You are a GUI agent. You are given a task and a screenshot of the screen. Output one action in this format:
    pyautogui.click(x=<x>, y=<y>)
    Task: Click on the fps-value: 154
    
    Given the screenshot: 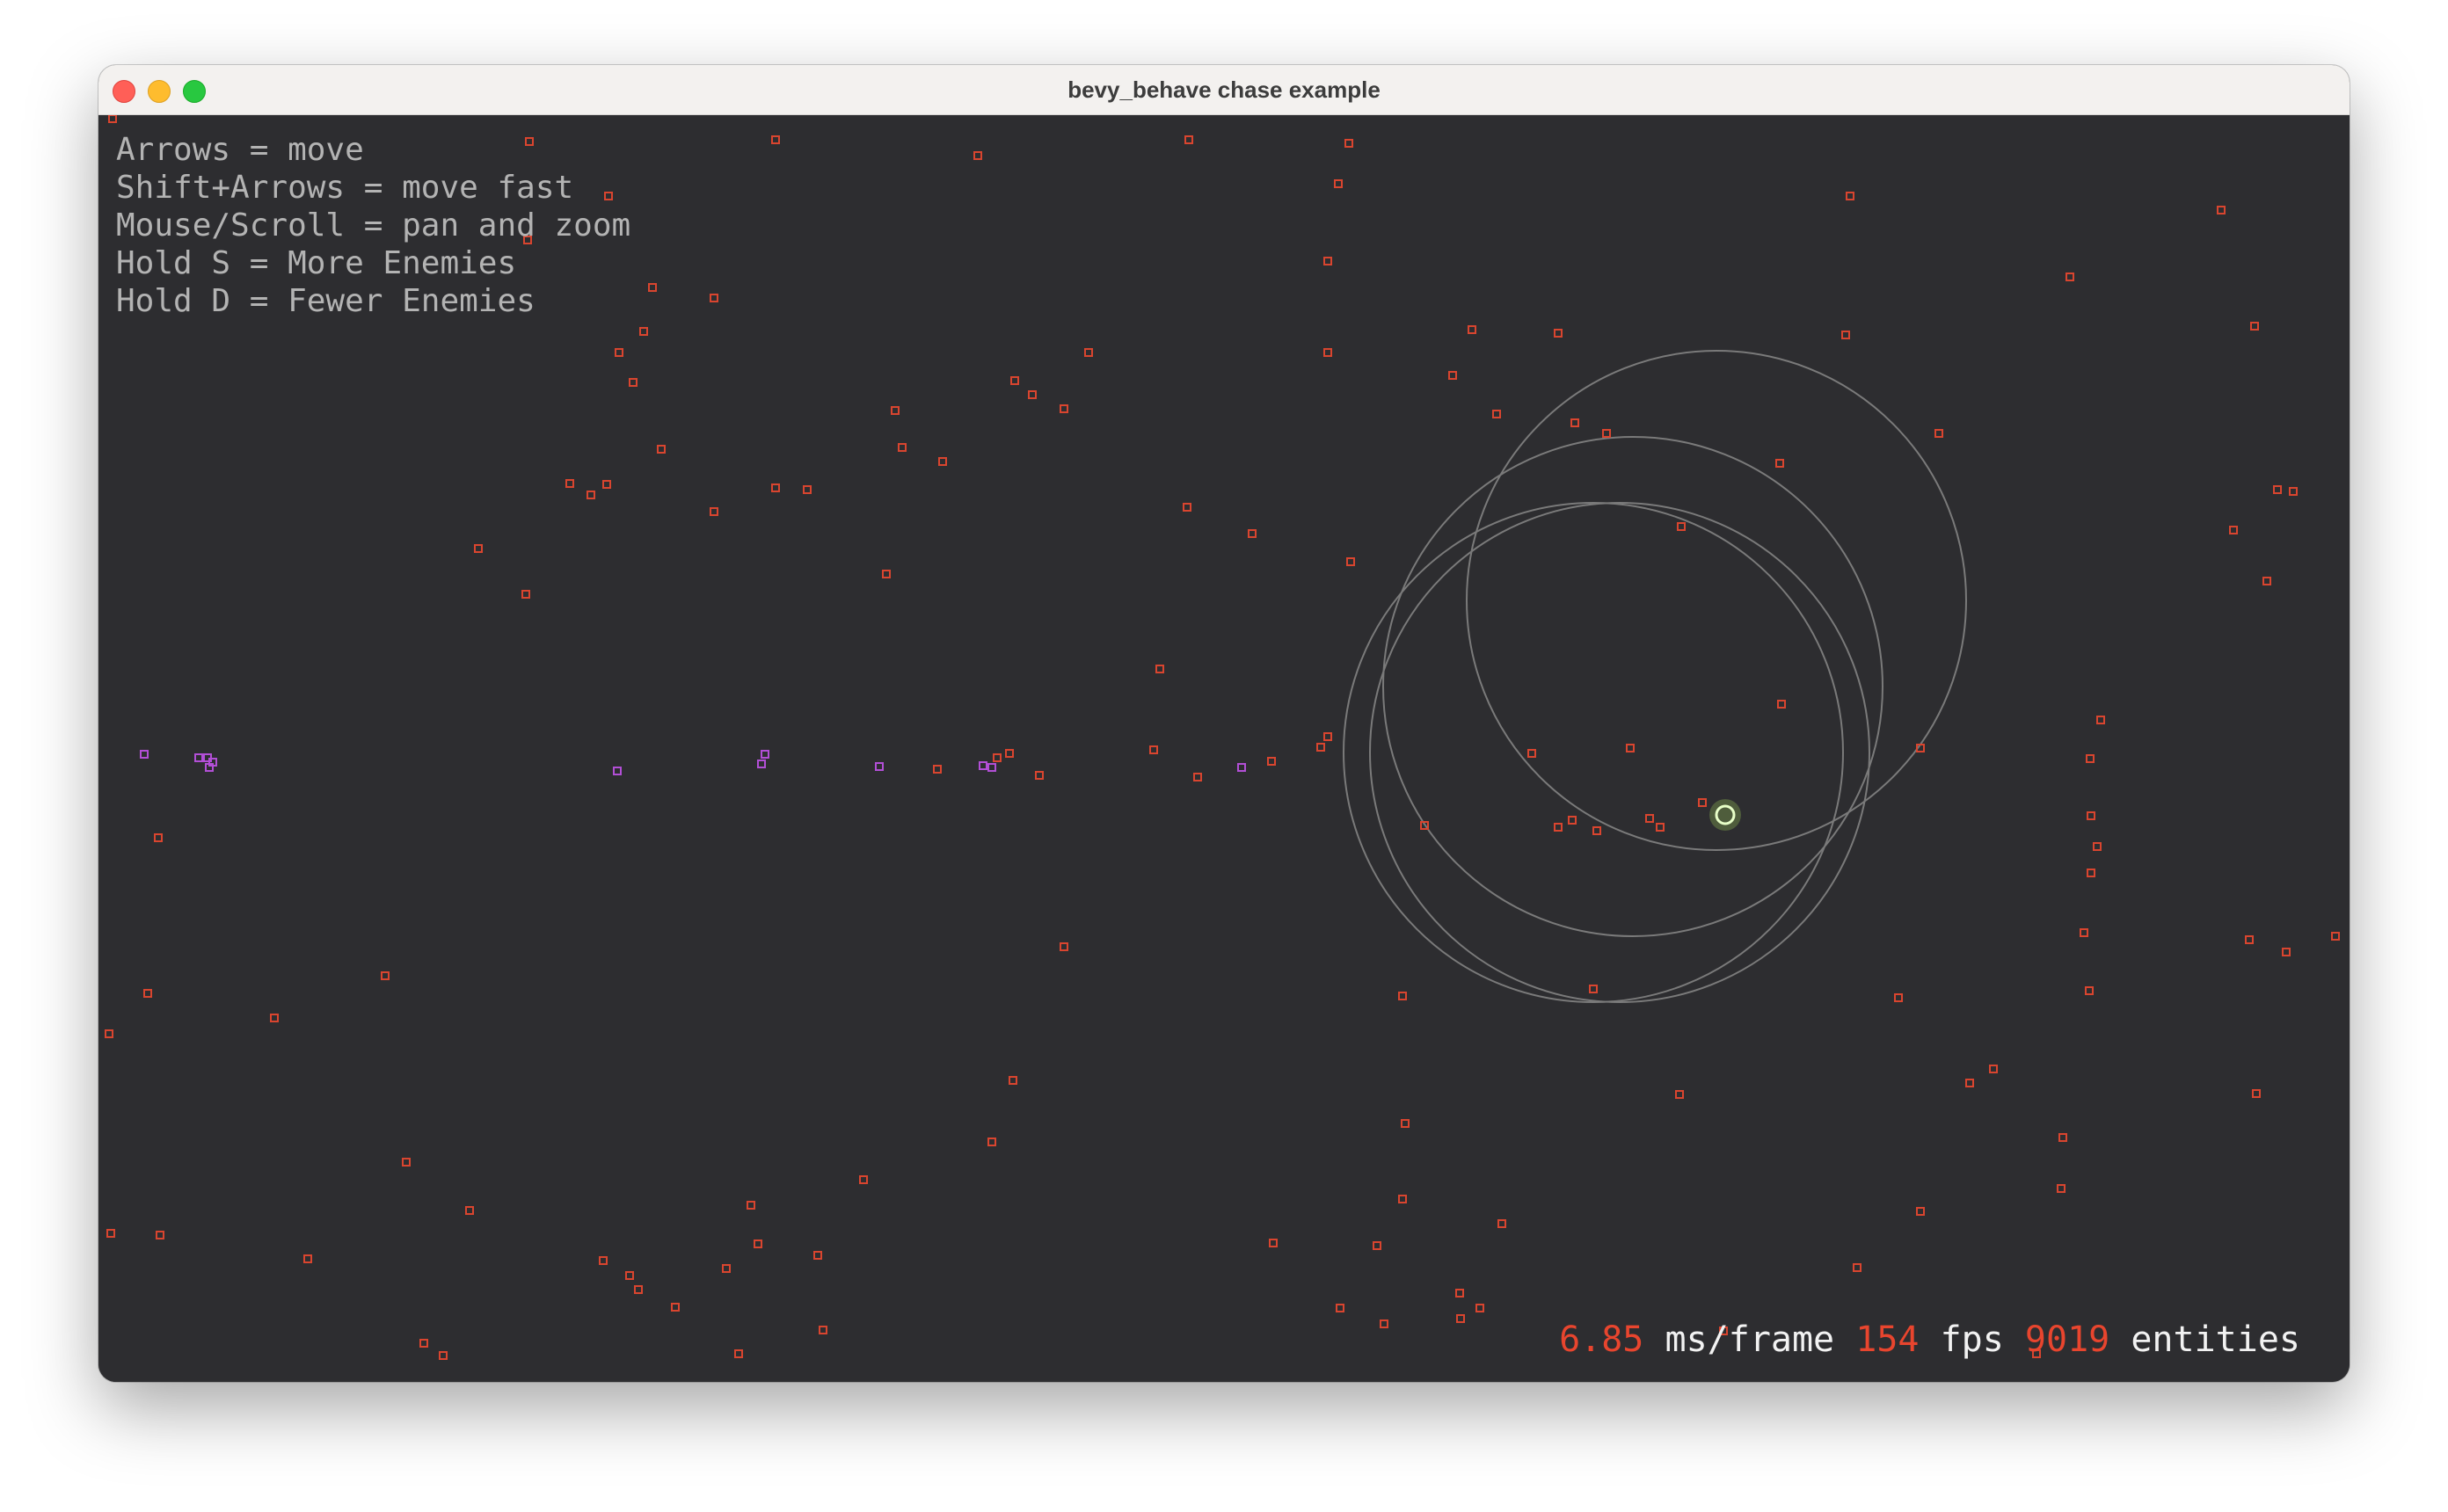 What is the action you would take?
    pyautogui.click(x=1887, y=1340)
    